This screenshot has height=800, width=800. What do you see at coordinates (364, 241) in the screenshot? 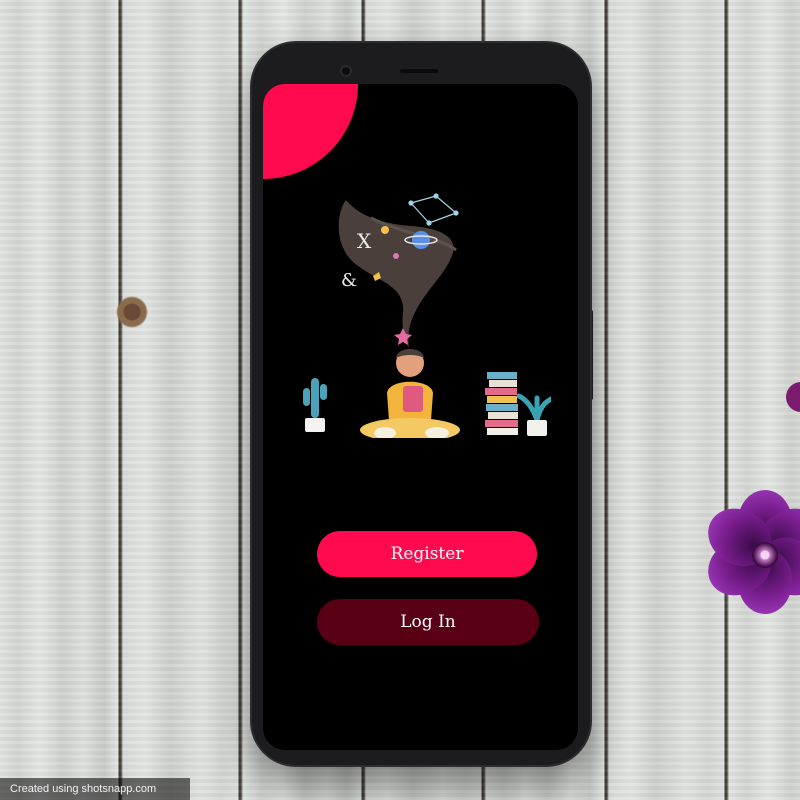
I see `hair-letter-x: X` at bounding box center [364, 241].